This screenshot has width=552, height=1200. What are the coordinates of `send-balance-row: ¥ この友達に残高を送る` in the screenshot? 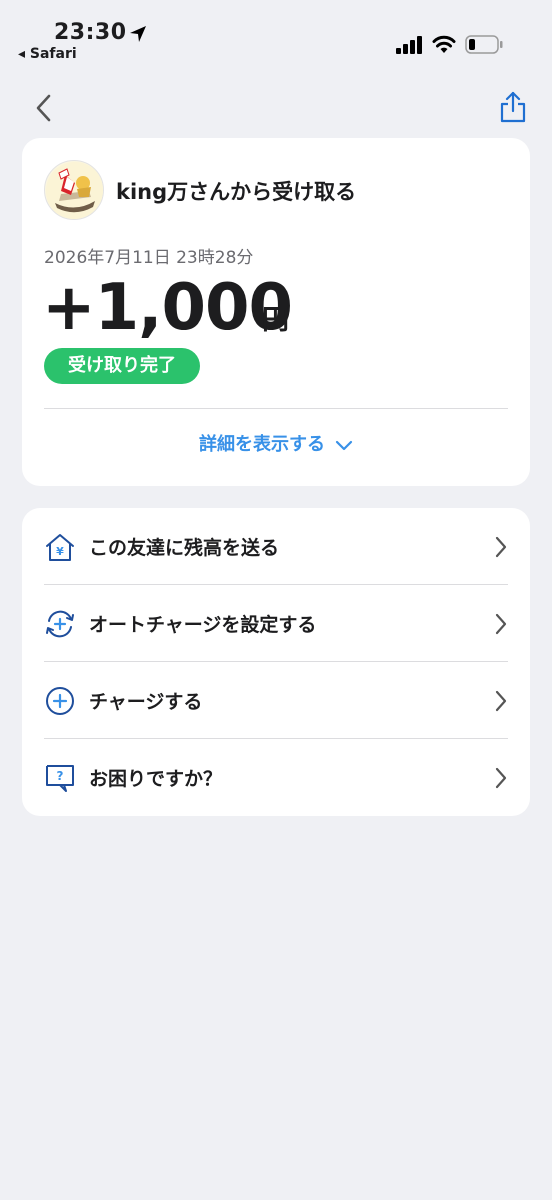 It's located at (276, 546).